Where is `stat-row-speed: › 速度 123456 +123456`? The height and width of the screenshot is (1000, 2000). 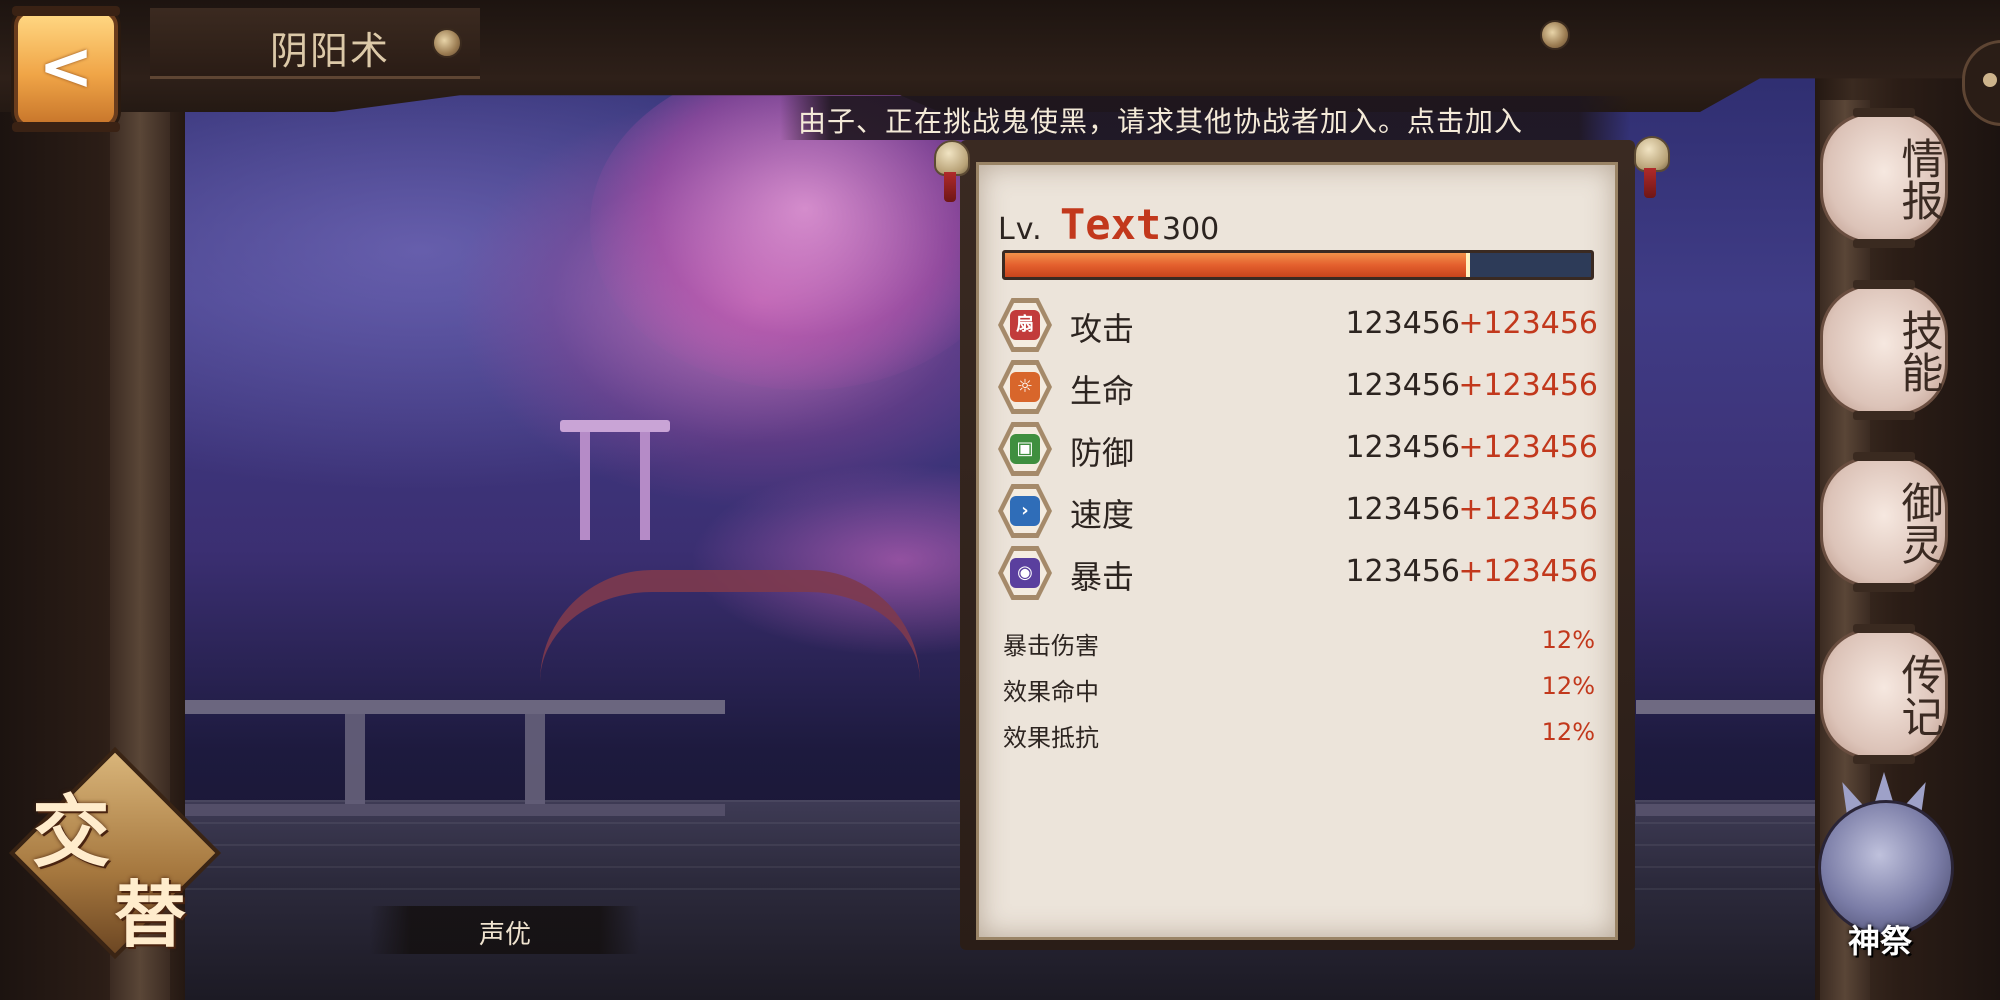
stat-row-speed: › 速度 123456 +123456 is located at coordinates (1298, 510).